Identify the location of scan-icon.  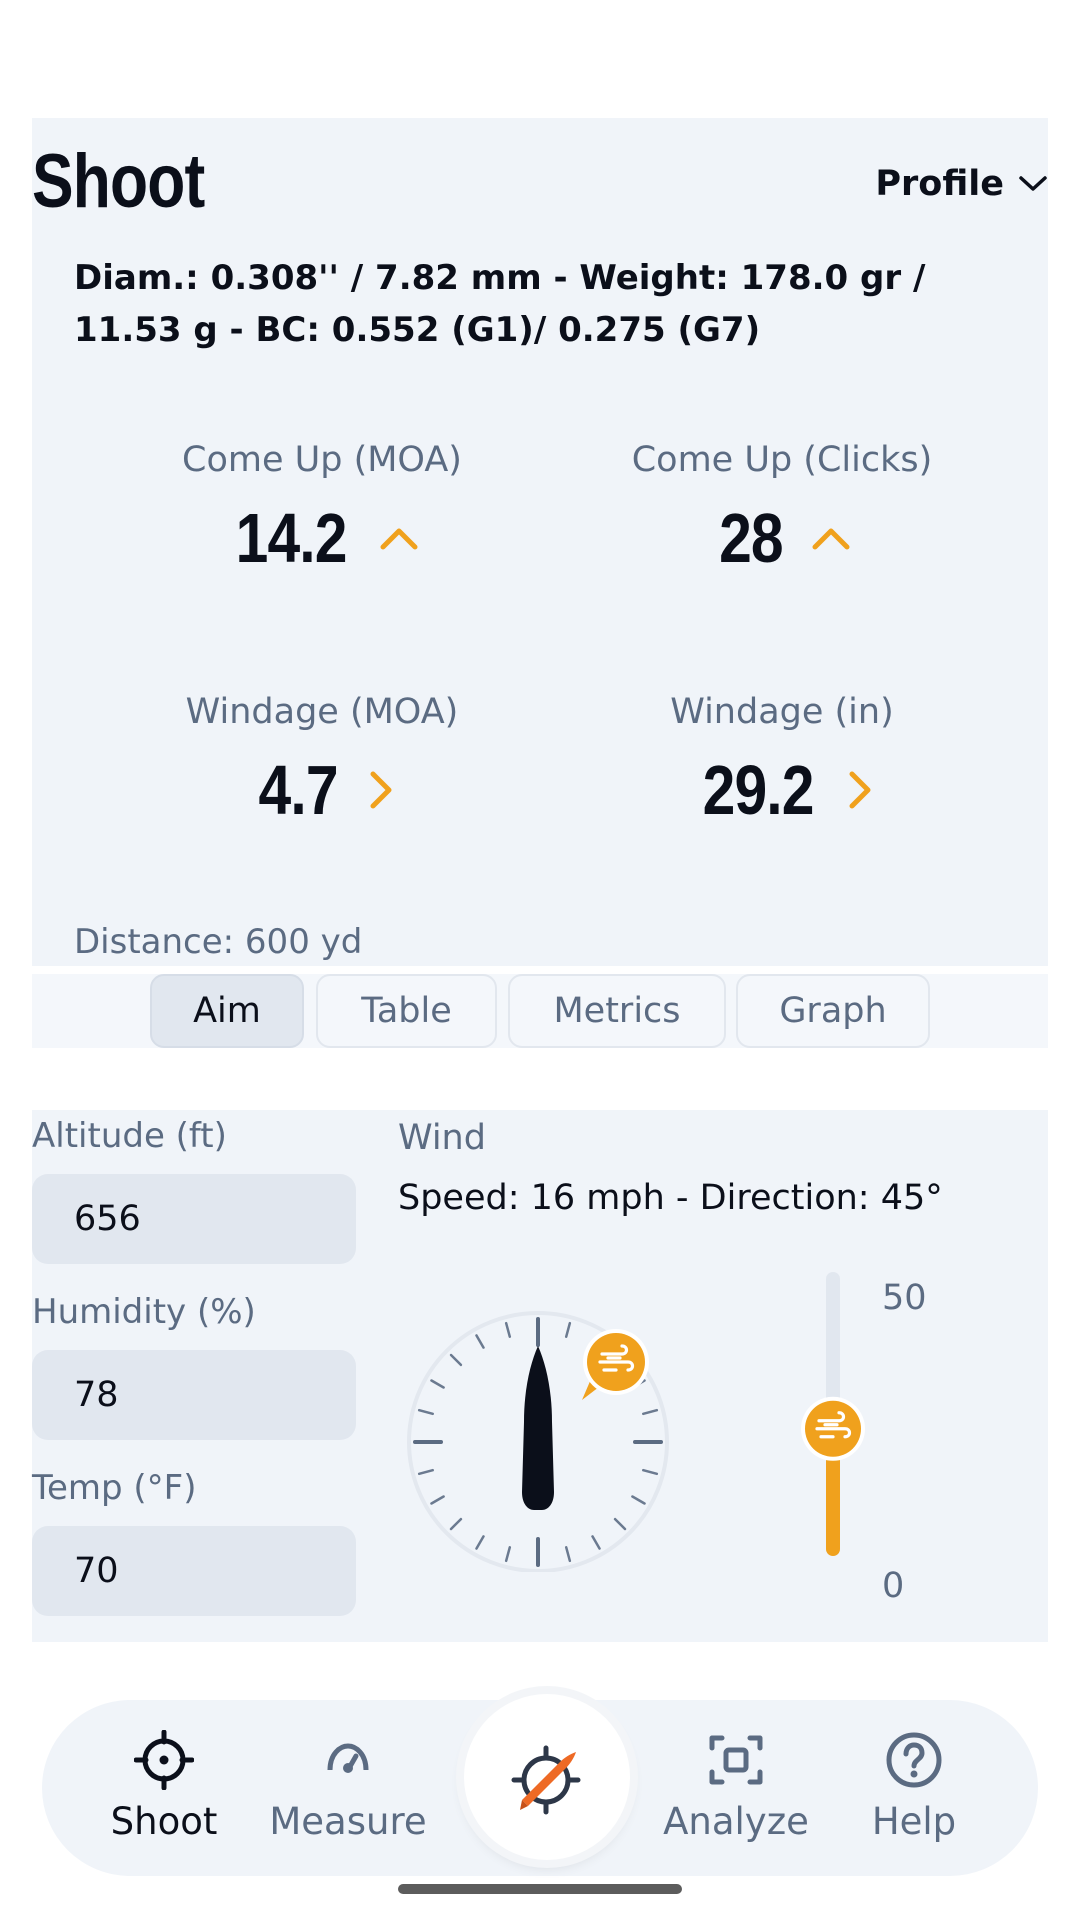
(736, 1760).